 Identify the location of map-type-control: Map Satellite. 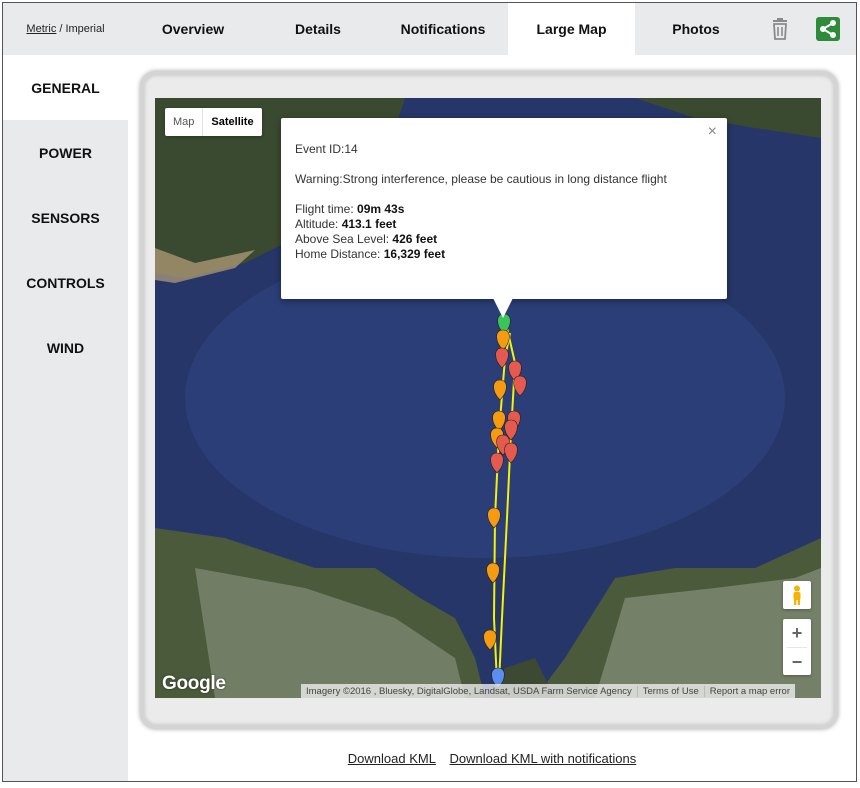
(213, 122).